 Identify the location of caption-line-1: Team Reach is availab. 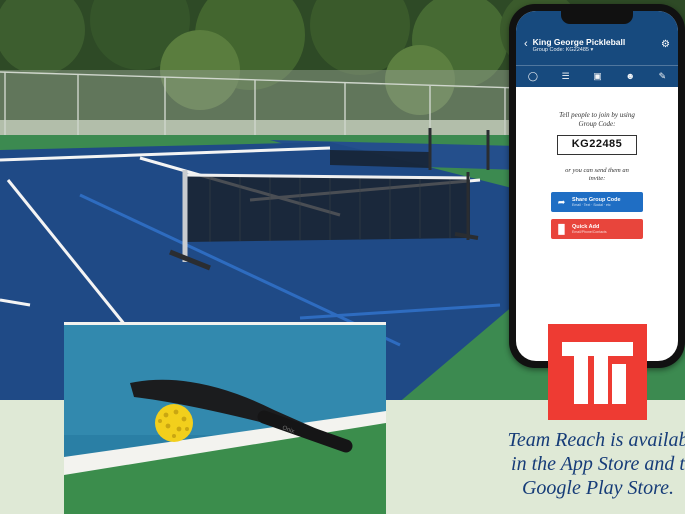
(596, 440).